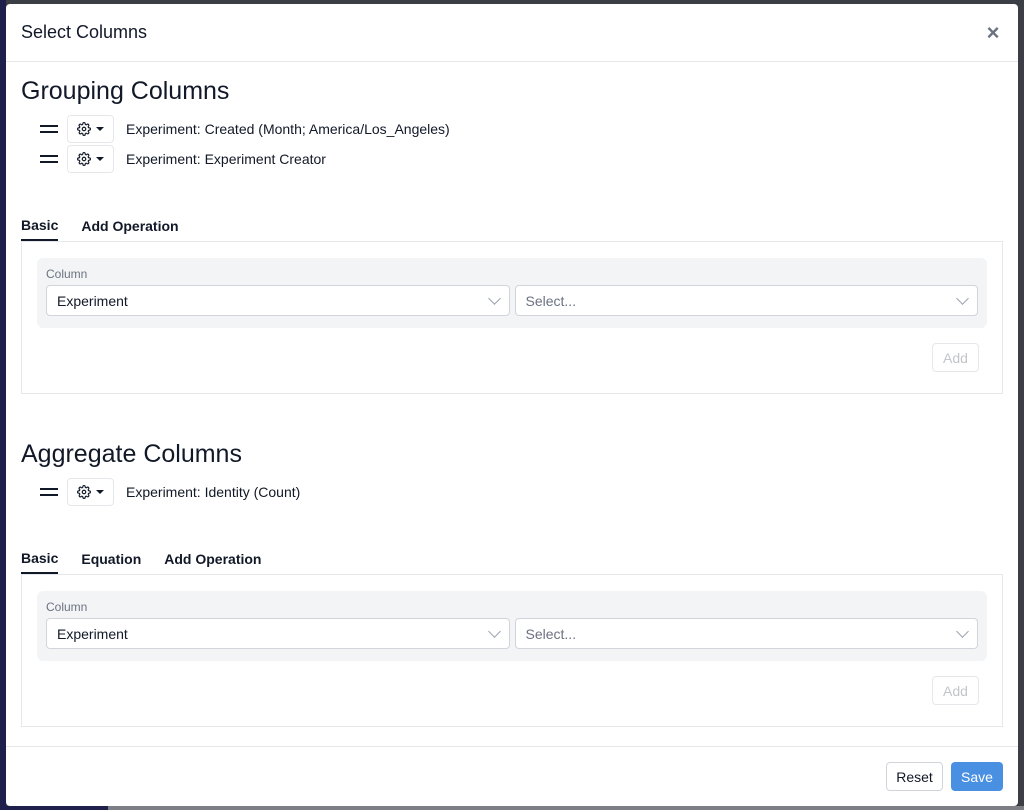 The height and width of the screenshot is (810, 1024). Describe the element at coordinates (54, 808) in the screenshot. I see `background-sidebar-bottom` at that location.